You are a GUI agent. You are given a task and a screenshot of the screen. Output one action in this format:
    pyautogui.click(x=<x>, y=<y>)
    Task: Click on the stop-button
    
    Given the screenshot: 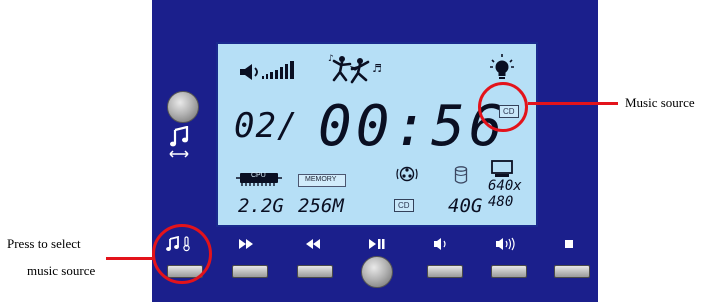 What is the action you would take?
    pyautogui.click(x=572, y=271)
    